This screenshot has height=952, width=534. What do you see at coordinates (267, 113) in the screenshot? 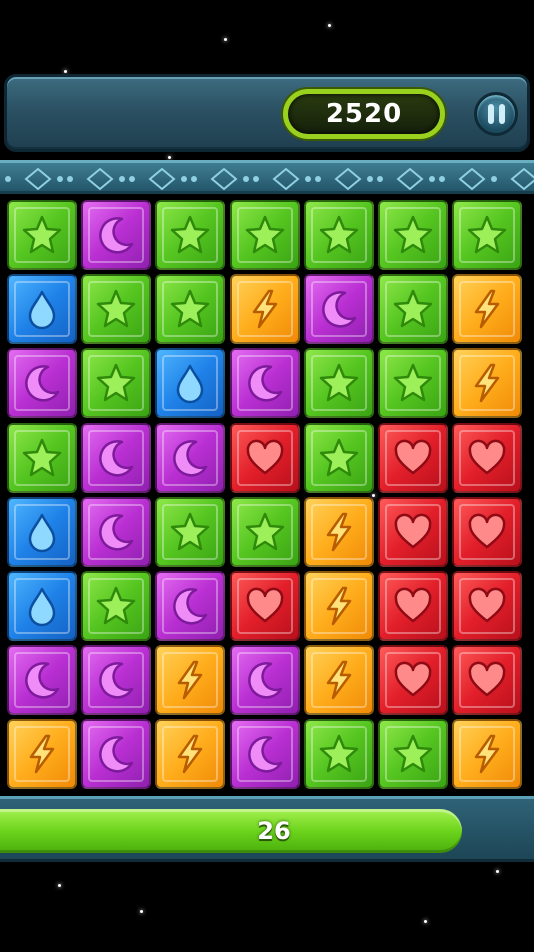
I see `top-hud: 2520` at bounding box center [267, 113].